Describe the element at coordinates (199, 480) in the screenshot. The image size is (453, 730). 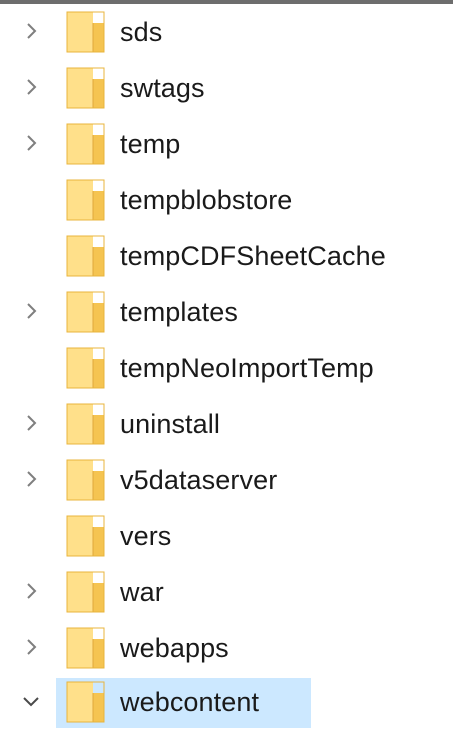
I see `tree-item-label: v5dataserver` at that location.